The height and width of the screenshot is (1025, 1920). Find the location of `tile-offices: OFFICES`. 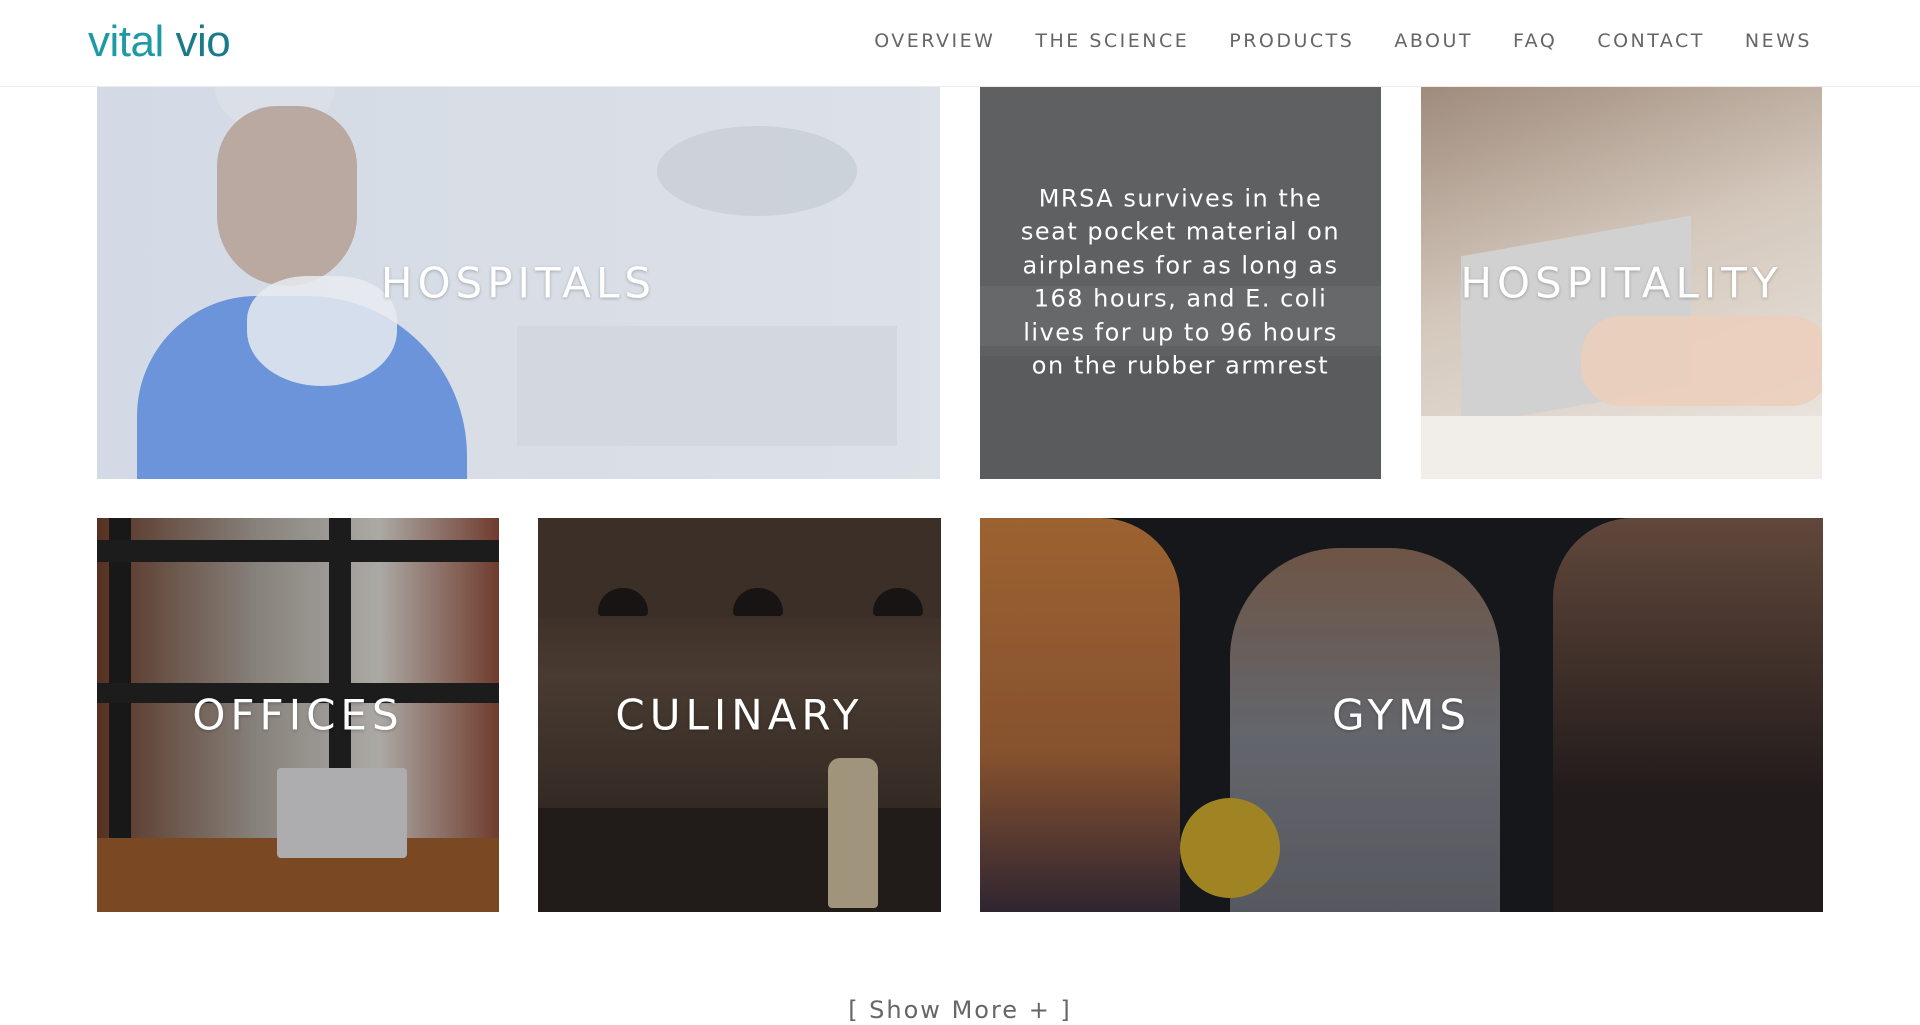

tile-offices: OFFICES is located at coordinates (298, 715).